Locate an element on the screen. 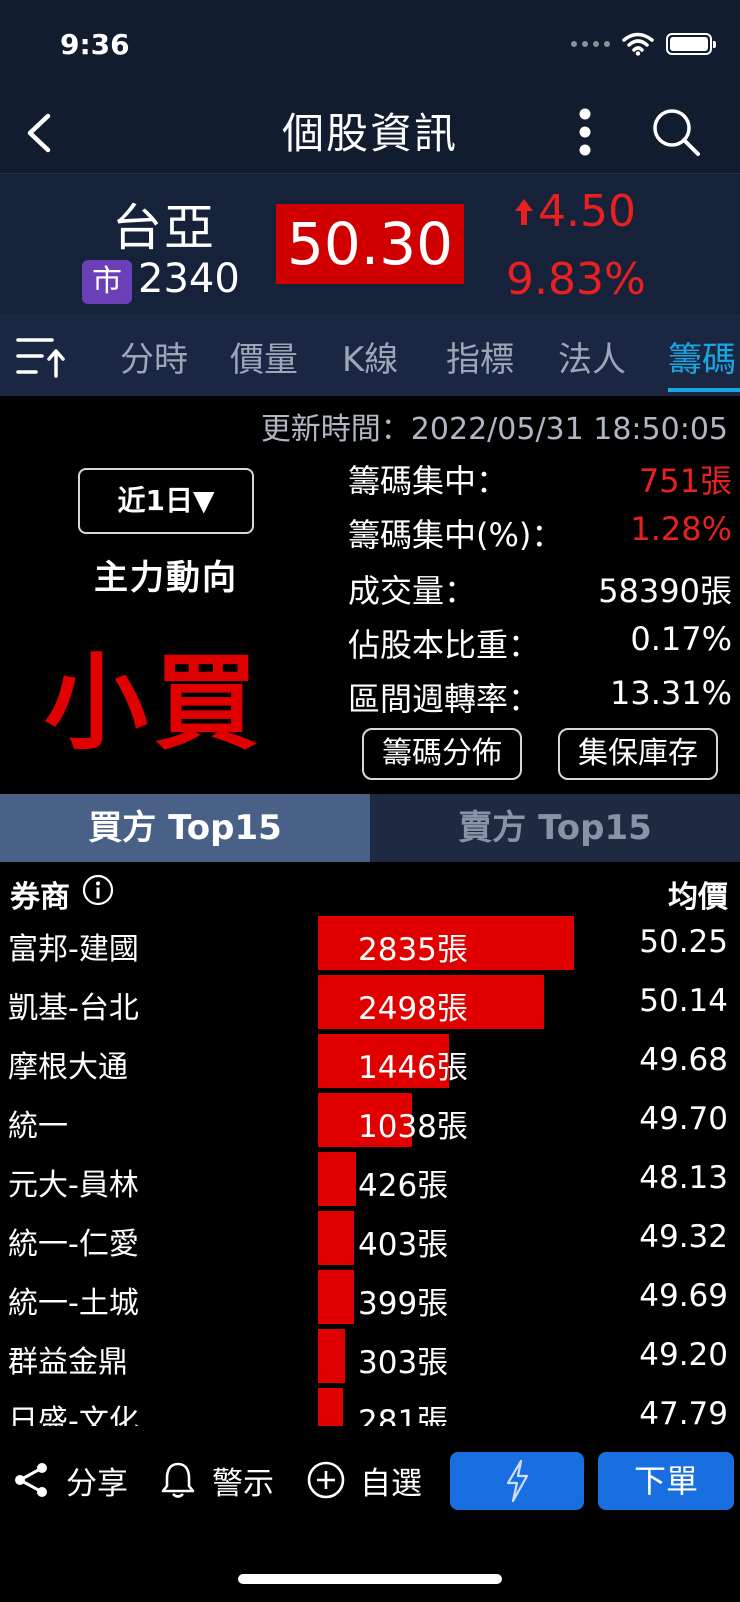  stat-row: 區間週轉率： 13.31% is located at coordinates (540, 695).